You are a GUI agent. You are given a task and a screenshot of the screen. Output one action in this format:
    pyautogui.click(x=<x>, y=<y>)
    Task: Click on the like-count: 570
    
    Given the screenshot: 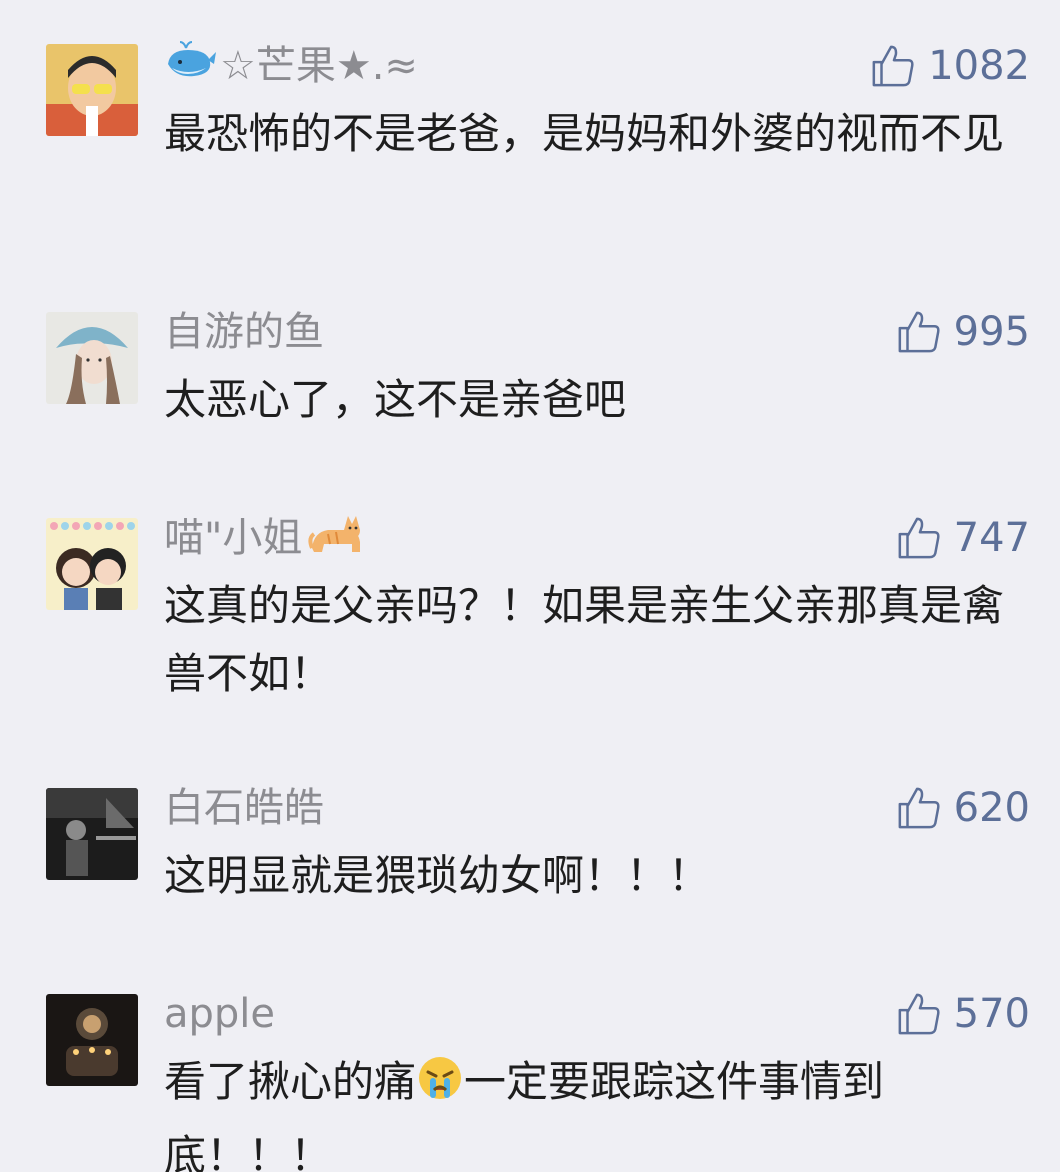 What is the action you would take?
    pyautogui.click(x=991, y=1014)
    